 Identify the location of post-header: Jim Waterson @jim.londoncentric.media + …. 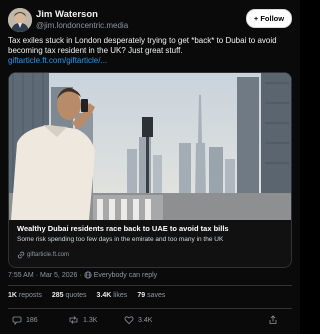
(150, 22).